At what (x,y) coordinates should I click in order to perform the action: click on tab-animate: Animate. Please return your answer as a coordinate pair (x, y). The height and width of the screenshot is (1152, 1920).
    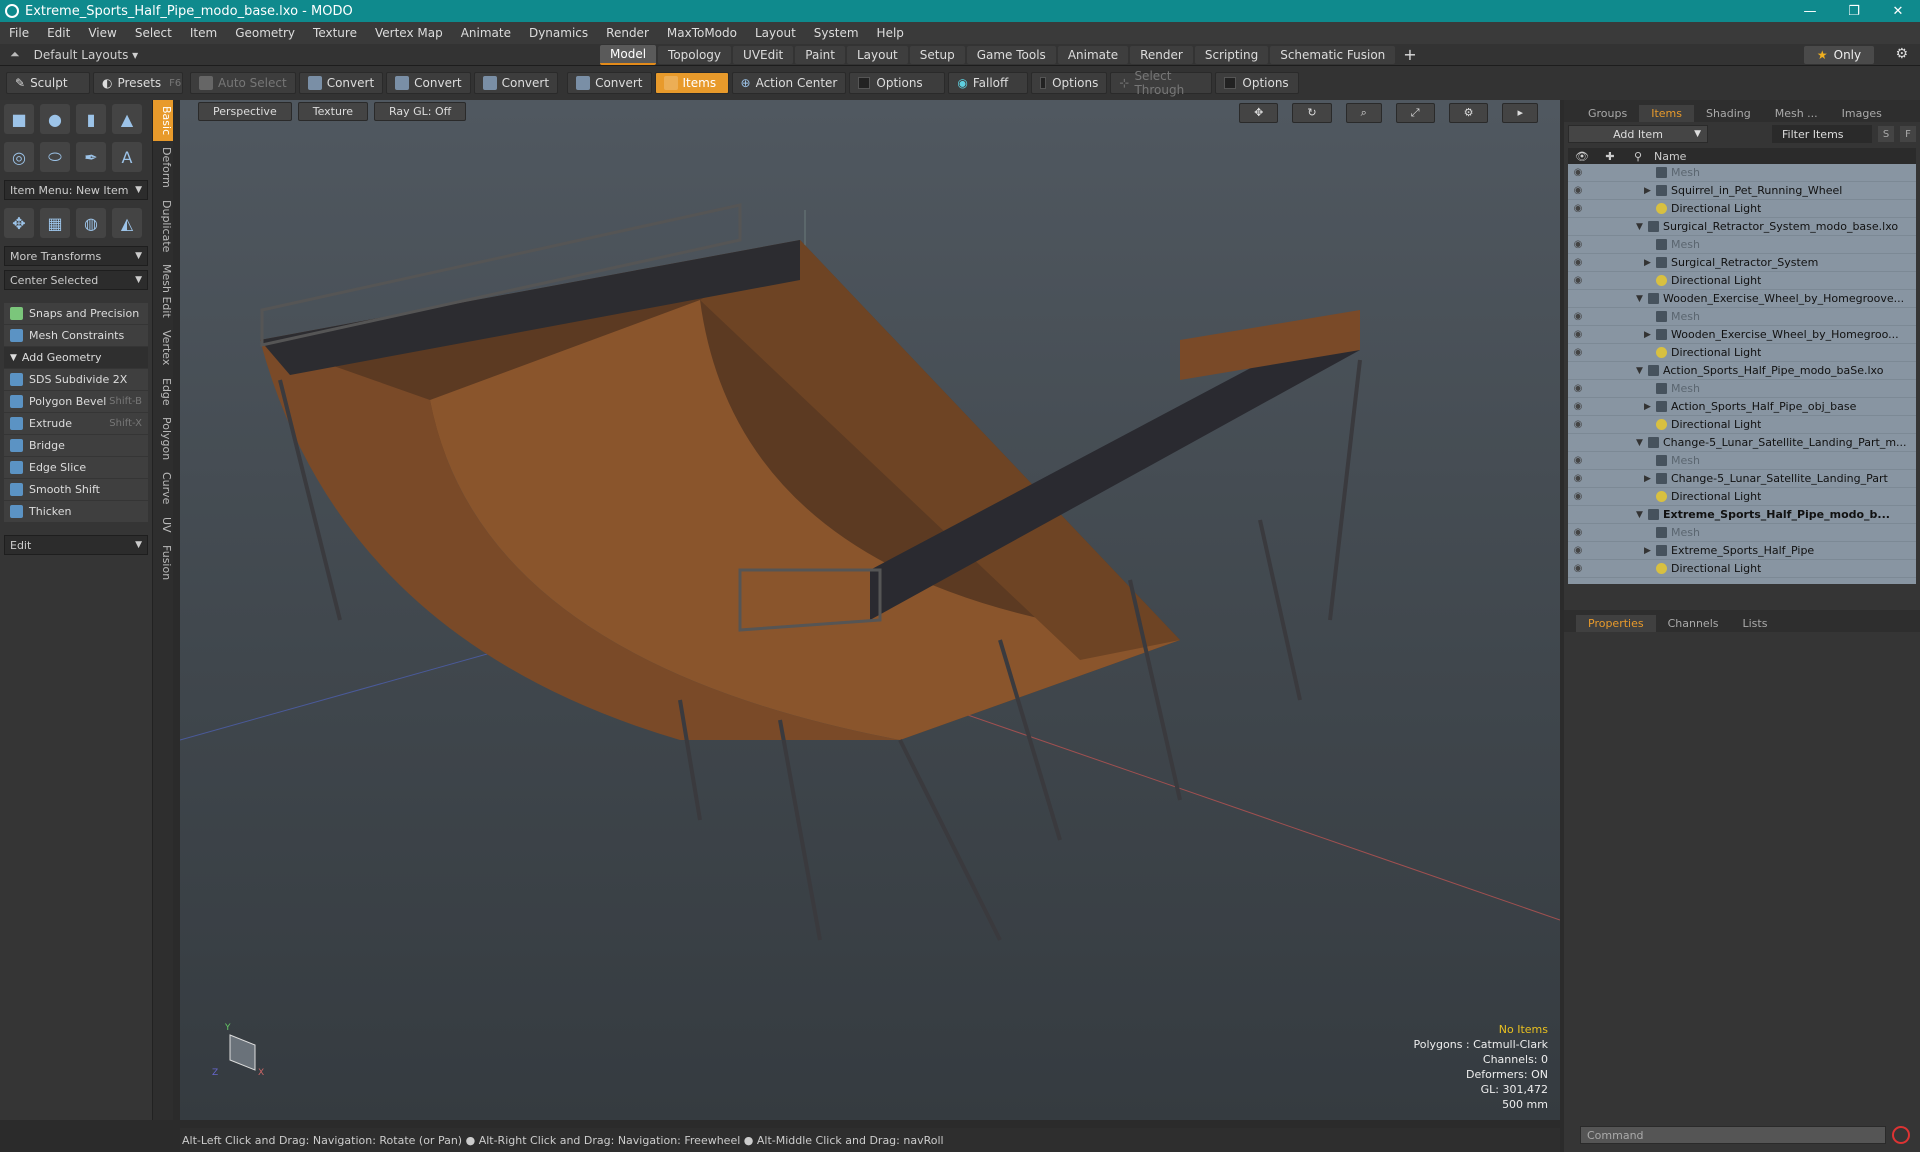
    Looking at the image, I should click on (1093, 54).